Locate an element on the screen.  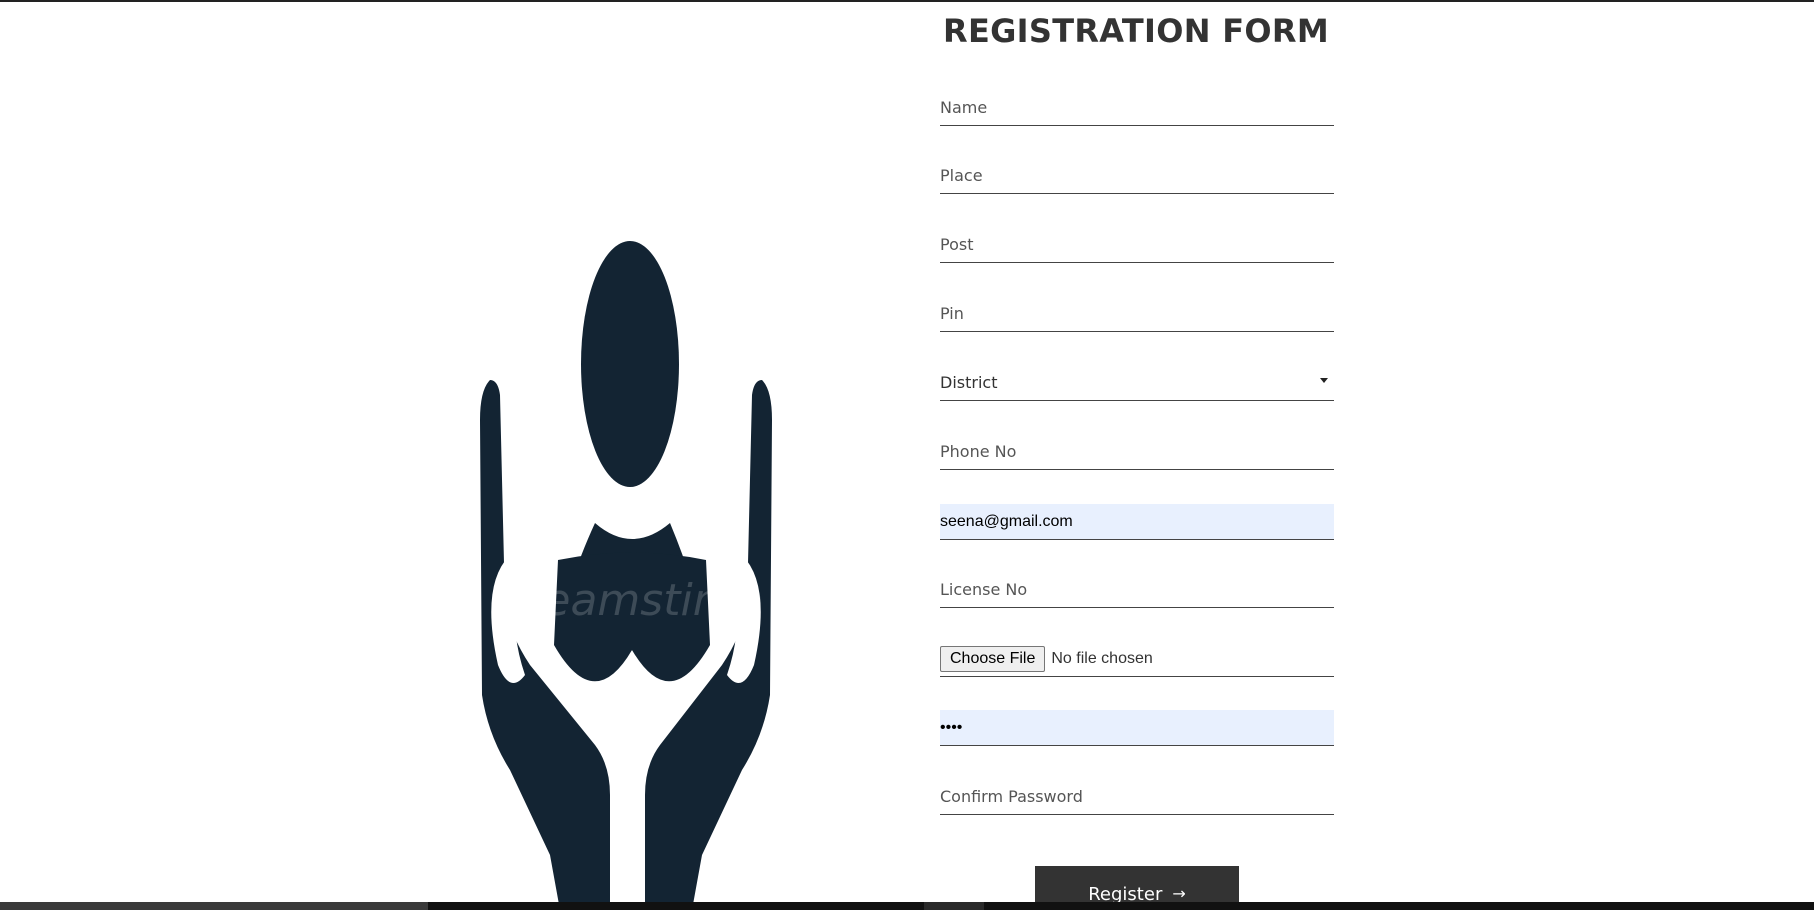
name-field-wrapper is located at coordinates (1137, 108).